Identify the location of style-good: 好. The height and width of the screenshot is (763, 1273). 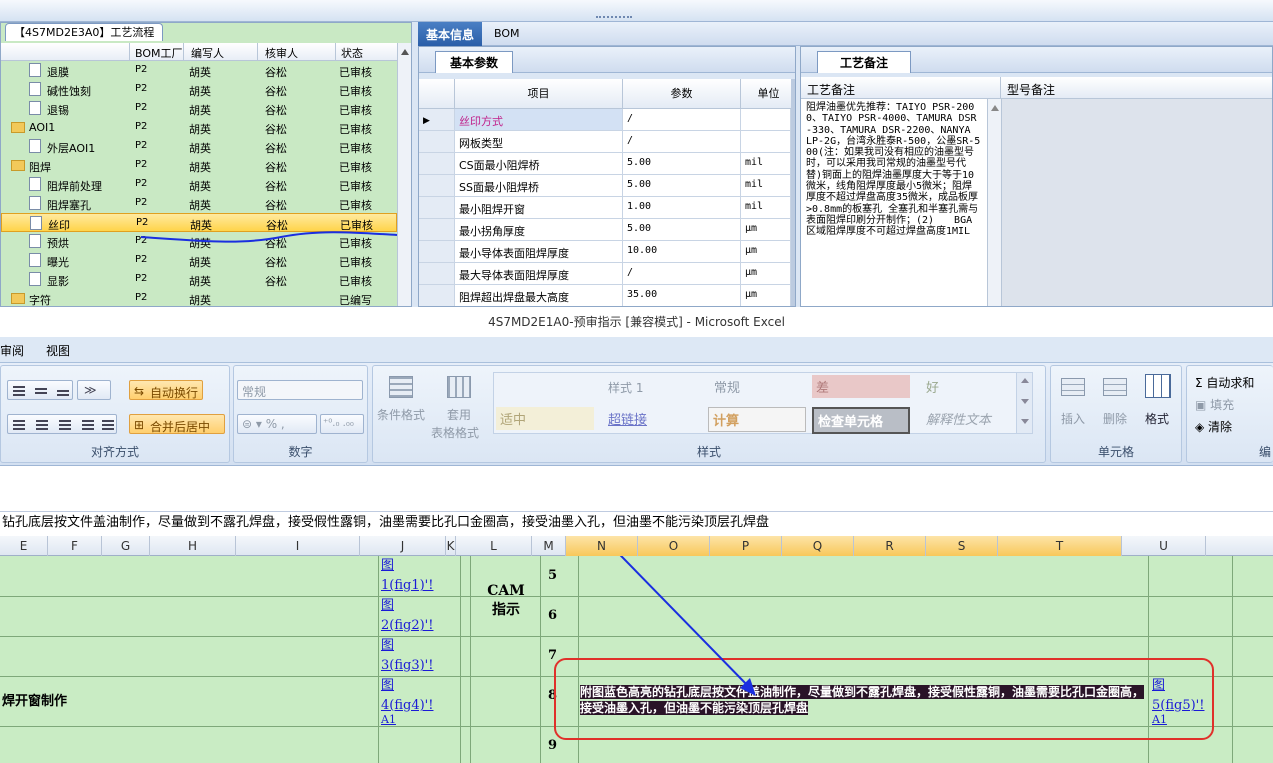
(932, 386).